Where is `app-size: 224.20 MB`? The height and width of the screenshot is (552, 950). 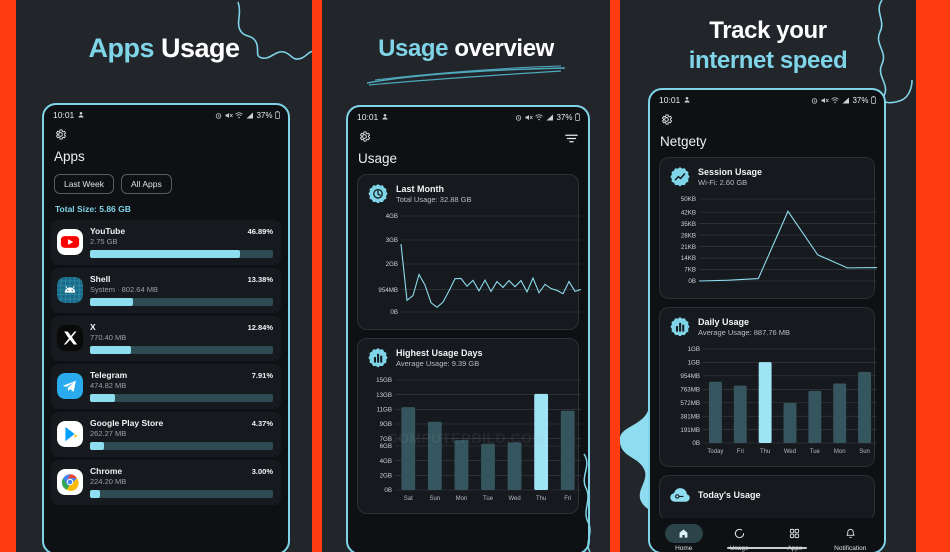 app-size: 224.20 MB is located at coordinates (108, 481).